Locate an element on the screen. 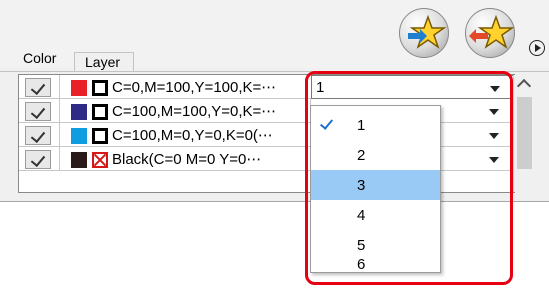  scroll-thumb is located at coordinates (524, 133).